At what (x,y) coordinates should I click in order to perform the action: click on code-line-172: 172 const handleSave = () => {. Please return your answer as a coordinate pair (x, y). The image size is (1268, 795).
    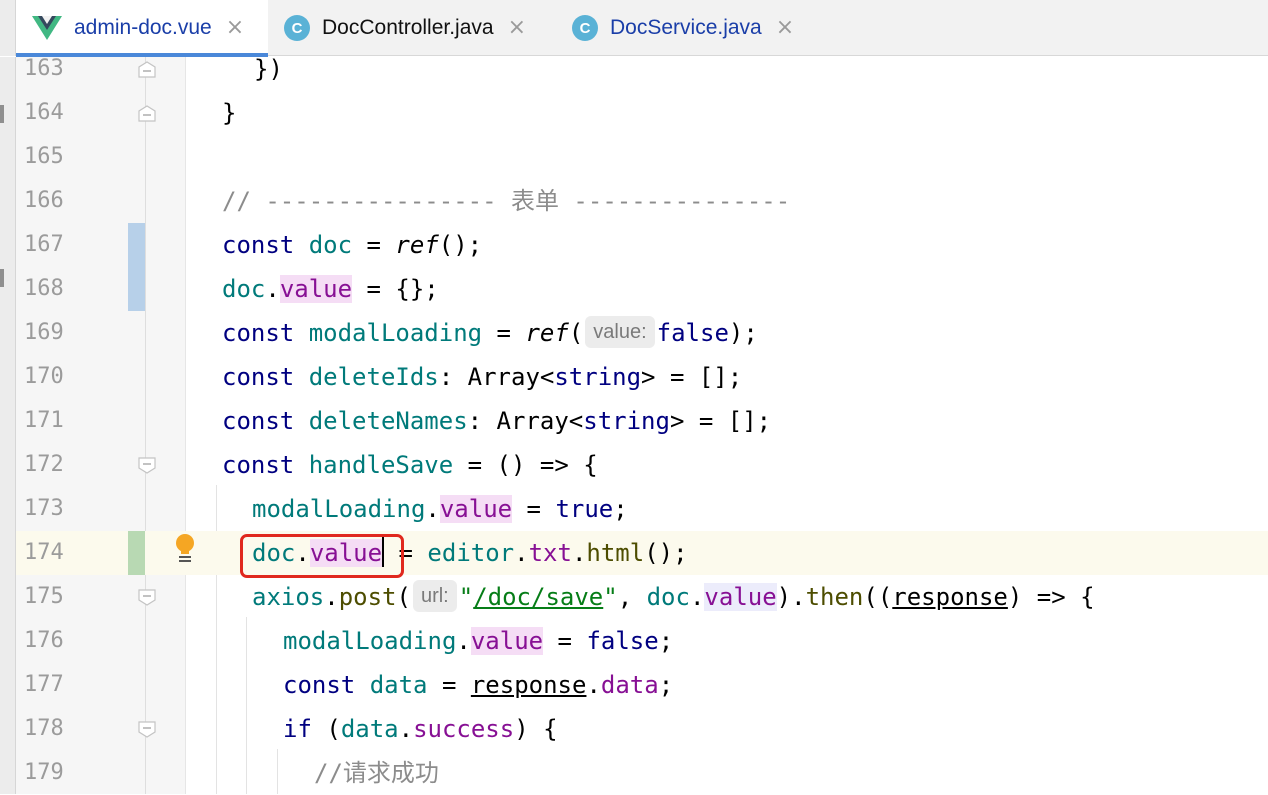
    Looking at the image, I should click on (634, 465).